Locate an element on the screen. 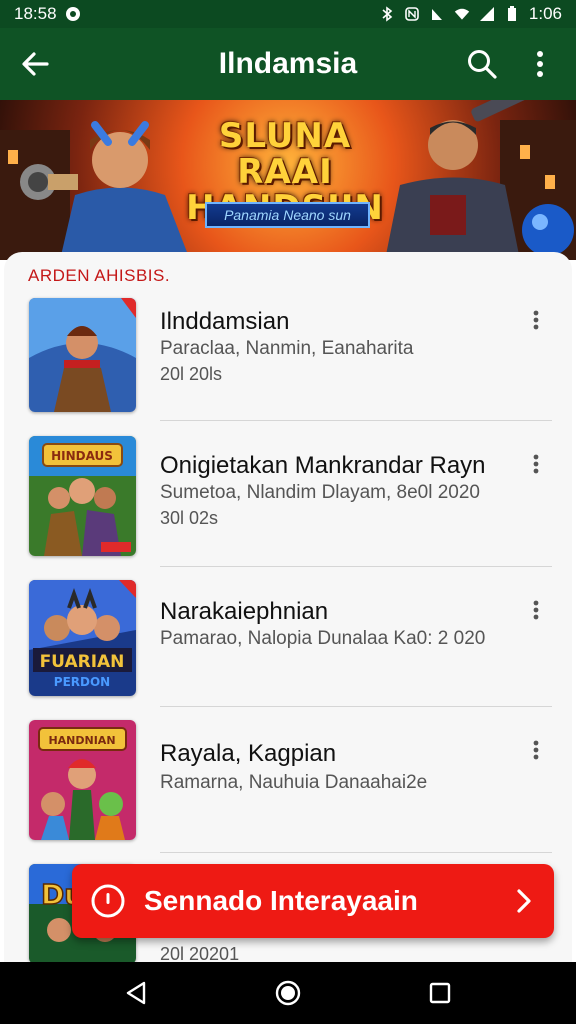 The width and height of the screenshot is (576, 1024). square-recents-icon is located at coordinates (440, 993).